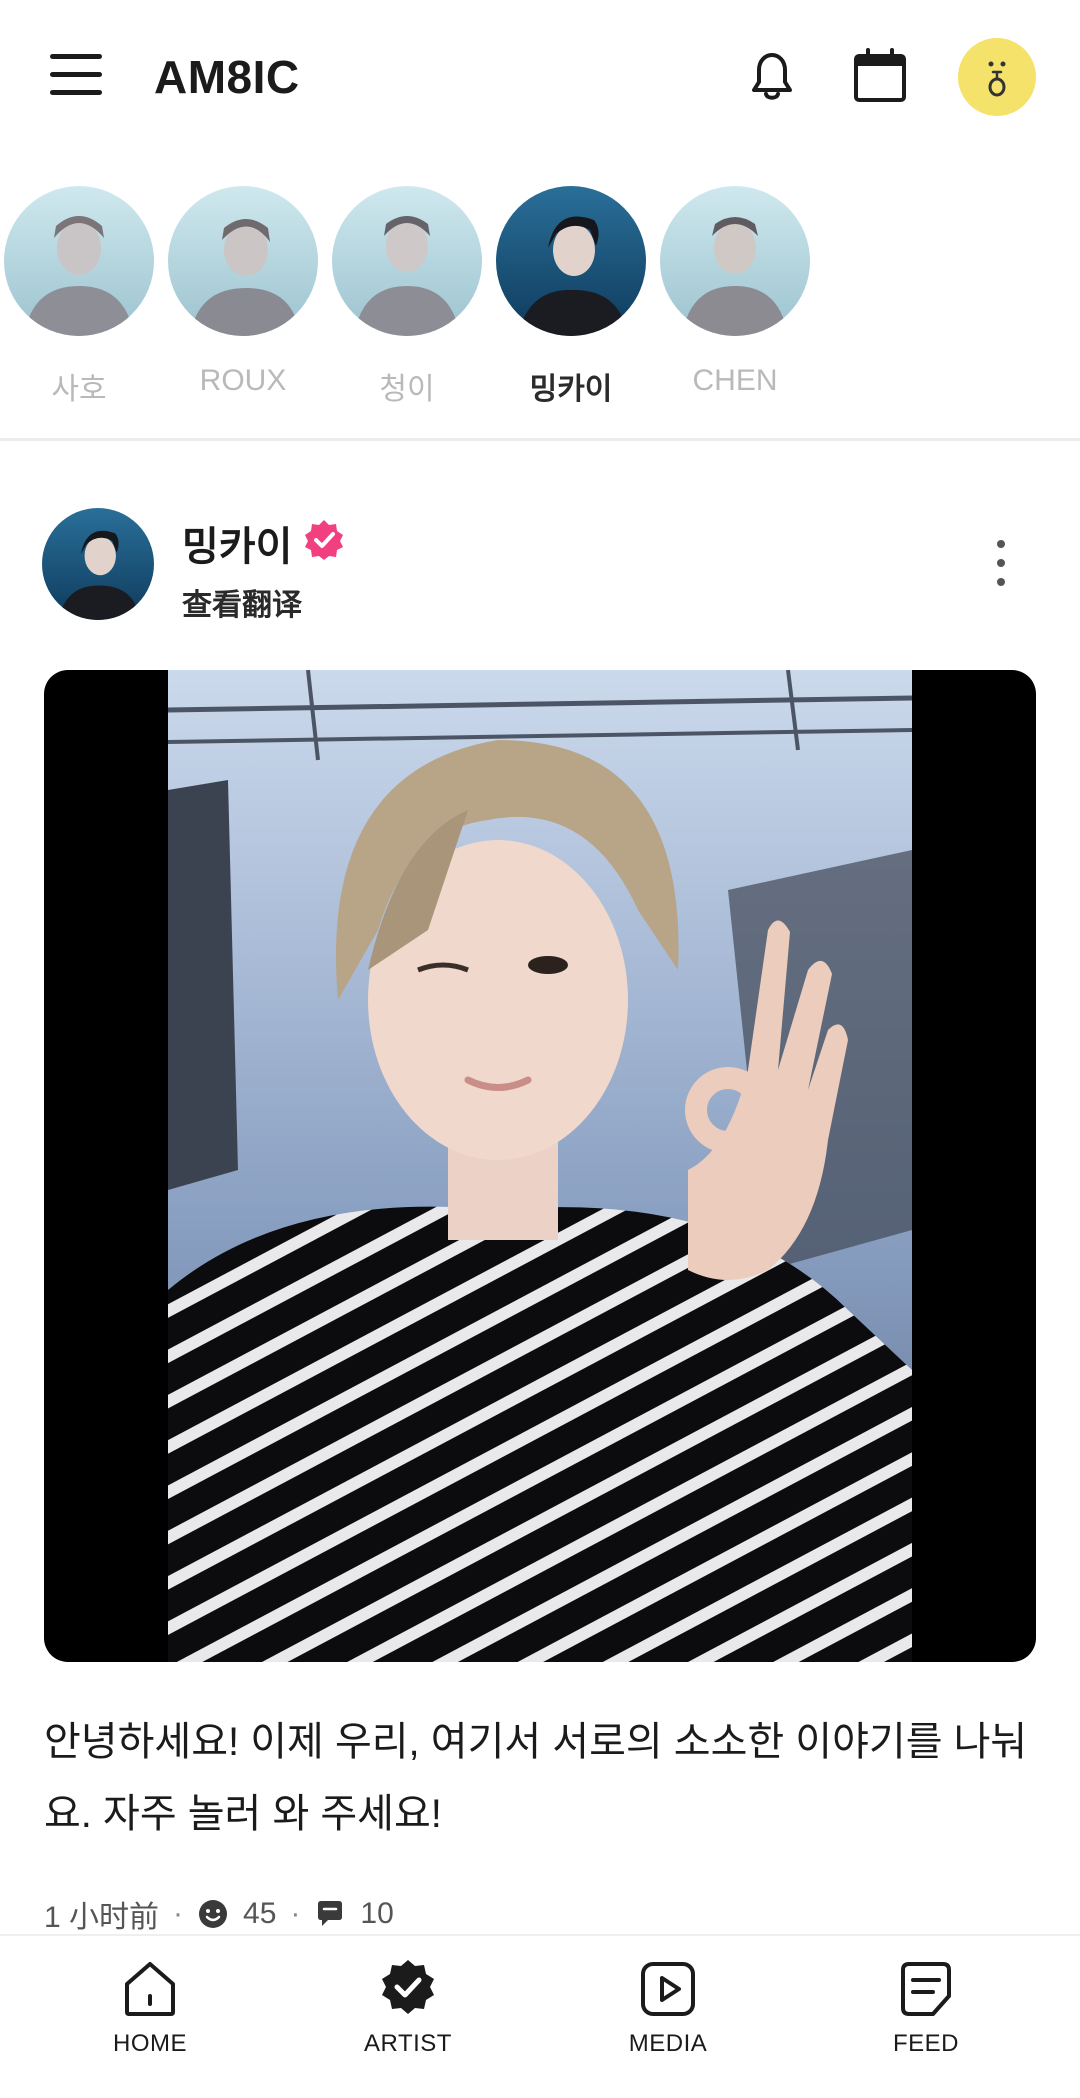  Describe the element at coordinates (407, 389) in the screenshot. I see `story-name: 청이` at that location.